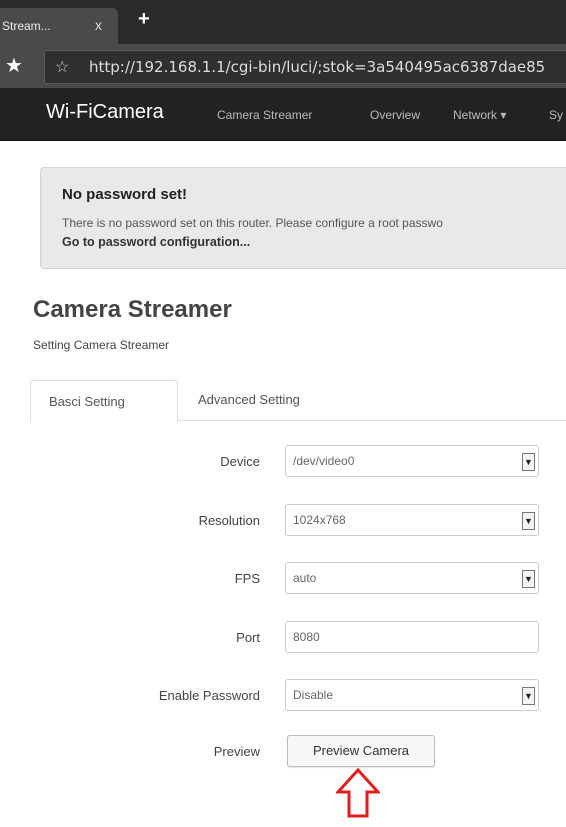 The height and width of the screenshot is (827, 566). I want to click on device-select: /dev/video0 ▼, so click(412, 461).